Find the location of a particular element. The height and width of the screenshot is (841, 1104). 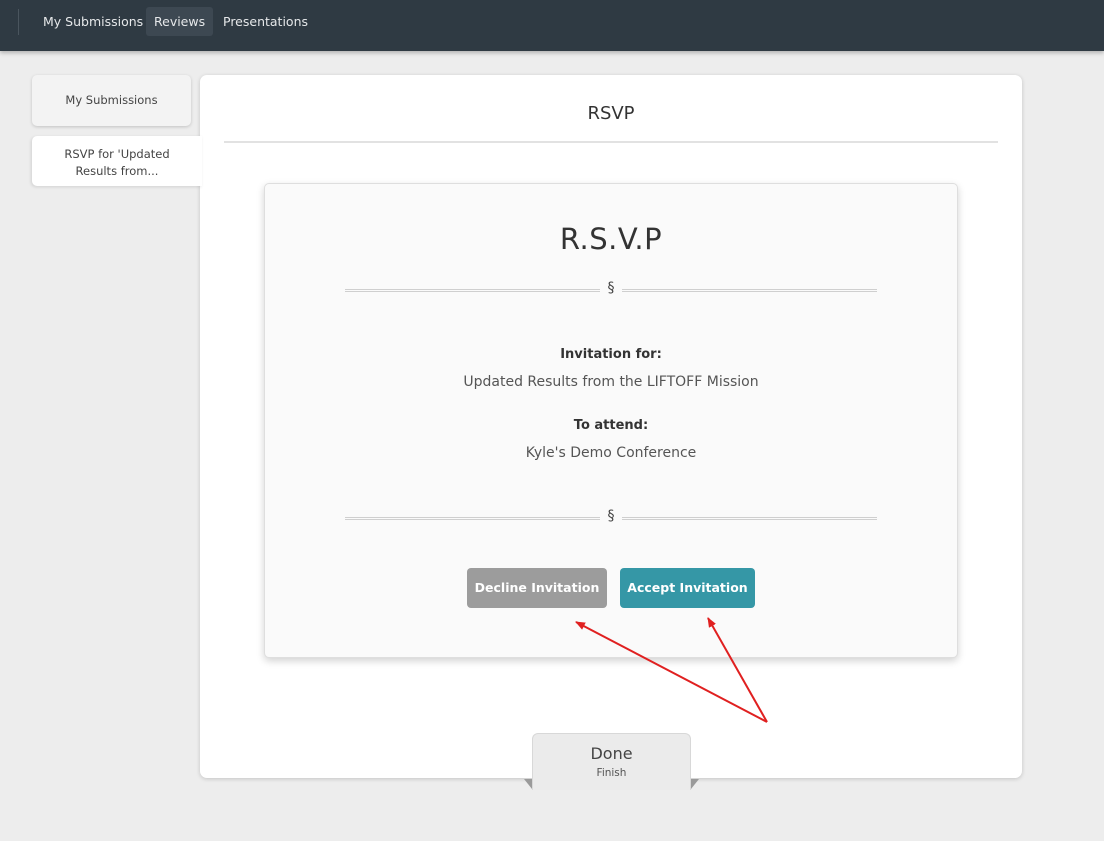

decline-invitation-button: Decline Invitation is located at coordinates (537, 588).